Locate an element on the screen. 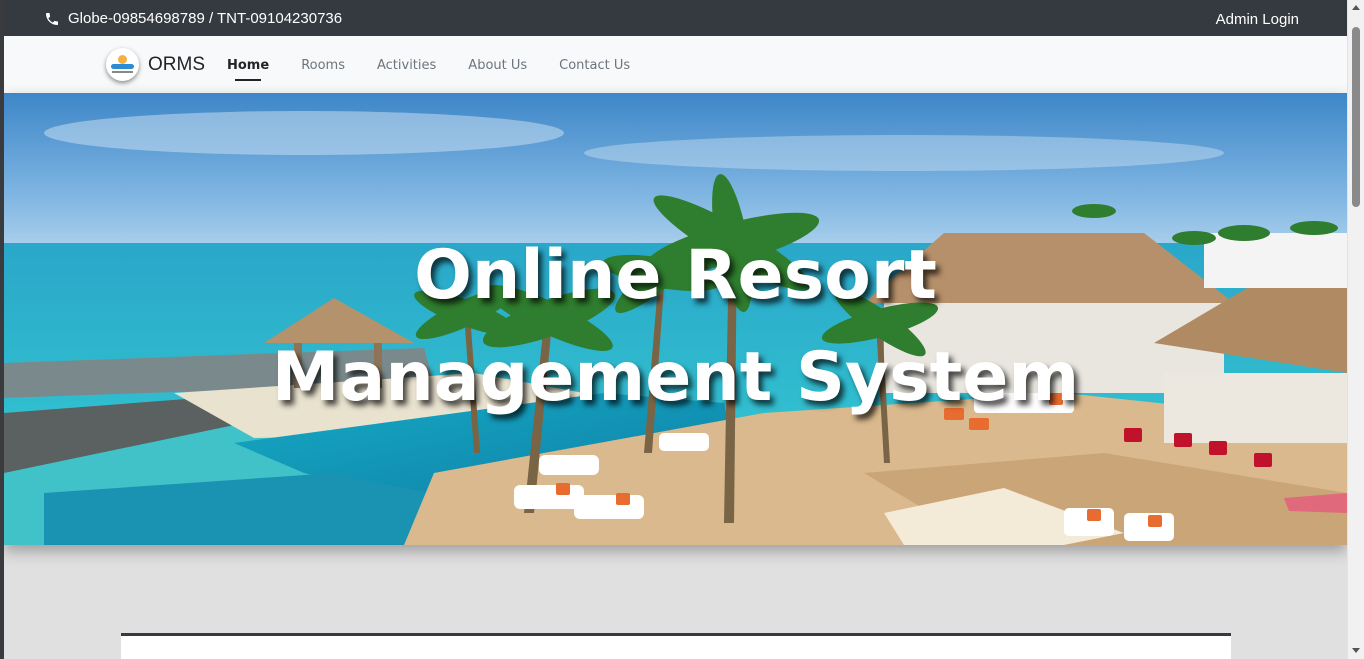  scroll-up-icon is located at coordinates (1356, 7).